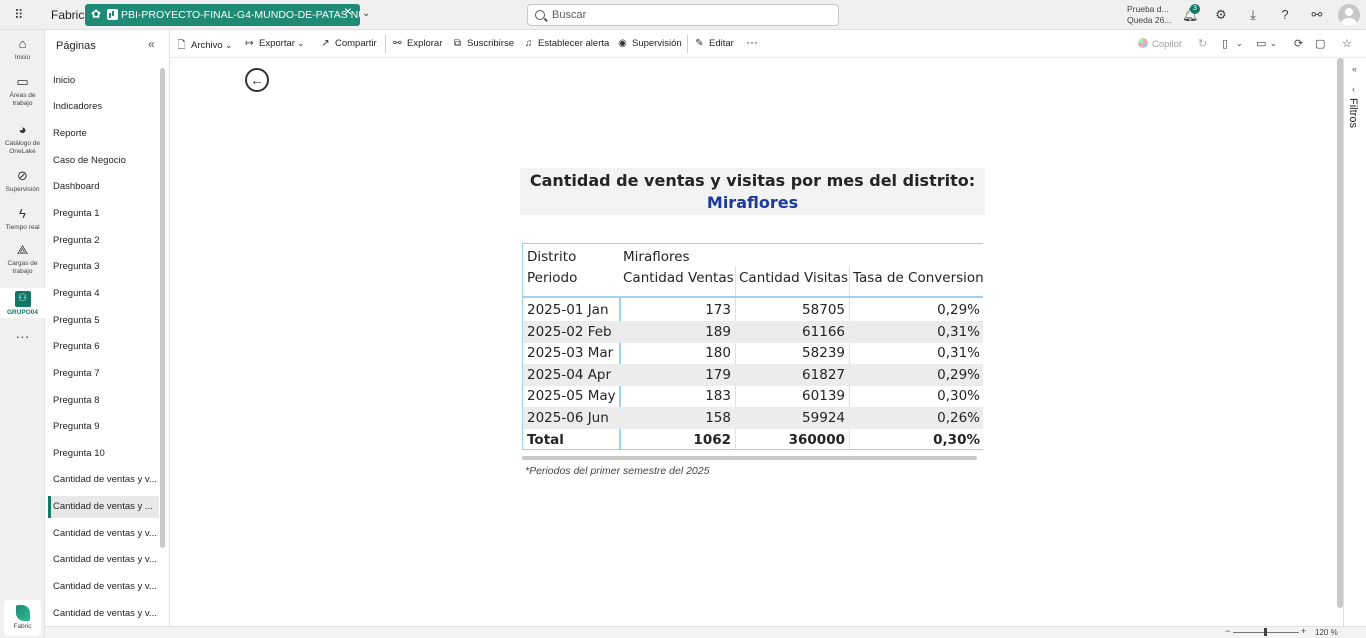  What do you see at coordinates (22, 181) in the screenshot?
I see `nav-item-supervision: ⊘ Supervisión` at bounding box center [22, 181].